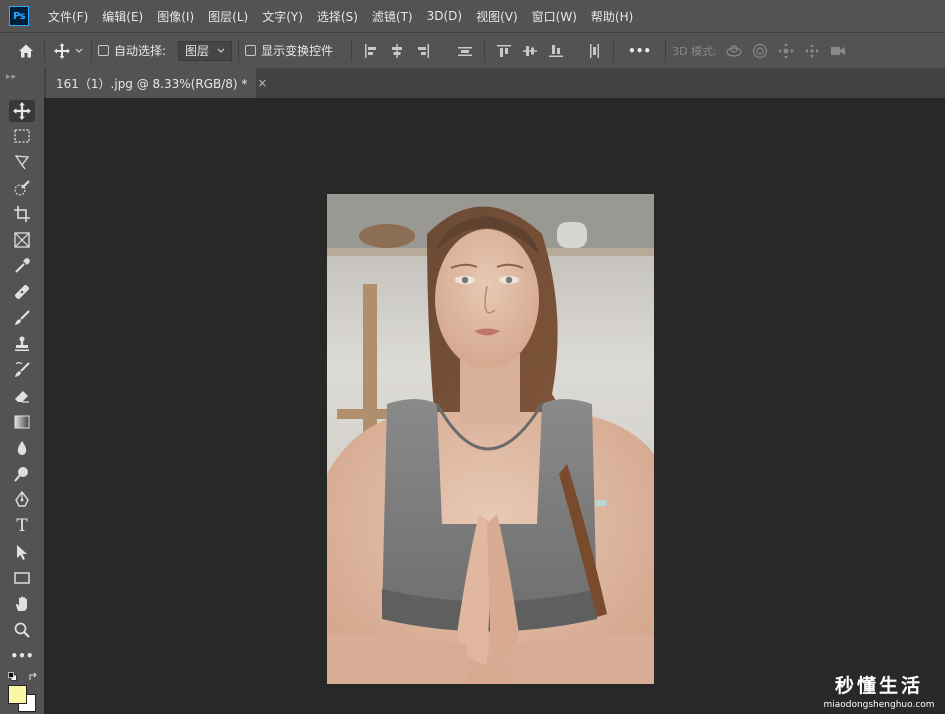 This screenshot has height=714, width=945. I want to click on zoom-tool-button, so click(22, 630).